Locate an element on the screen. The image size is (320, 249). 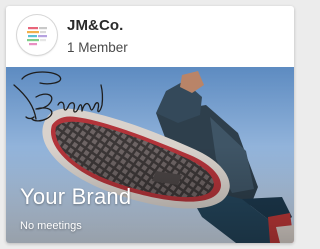
brand-signature-icon is located at coordinates (58, 96).